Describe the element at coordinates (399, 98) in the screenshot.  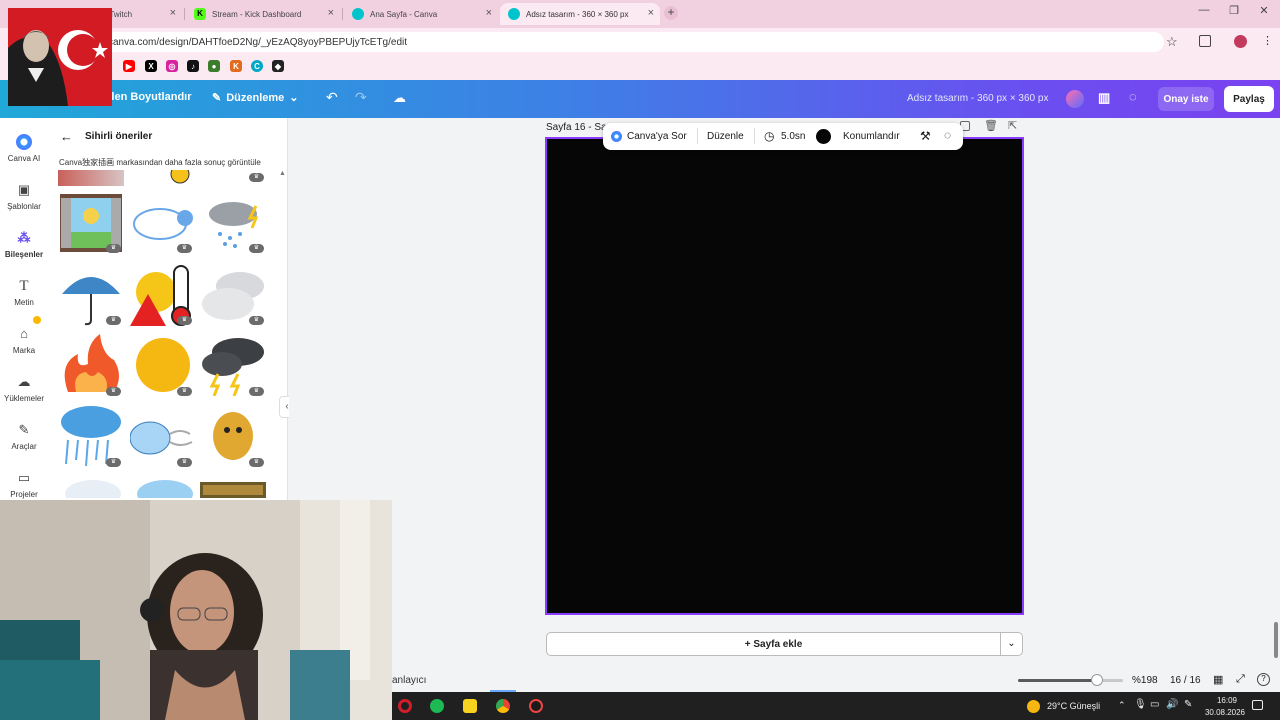
I see `cloud-save-icon: ☁` at that location.